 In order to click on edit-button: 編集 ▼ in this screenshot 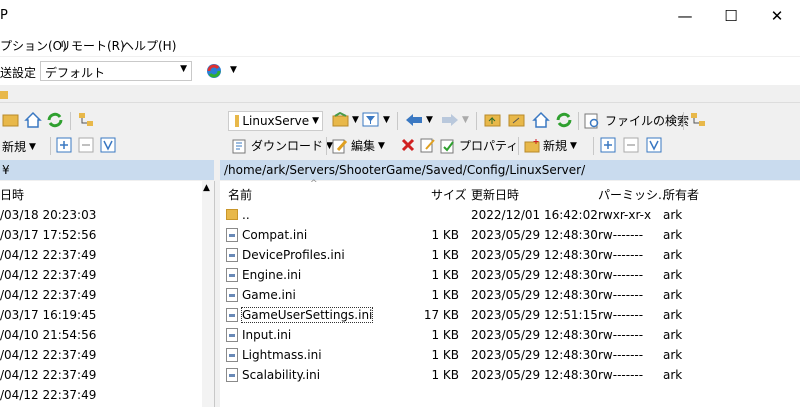, I will do `click(358, 145)`.